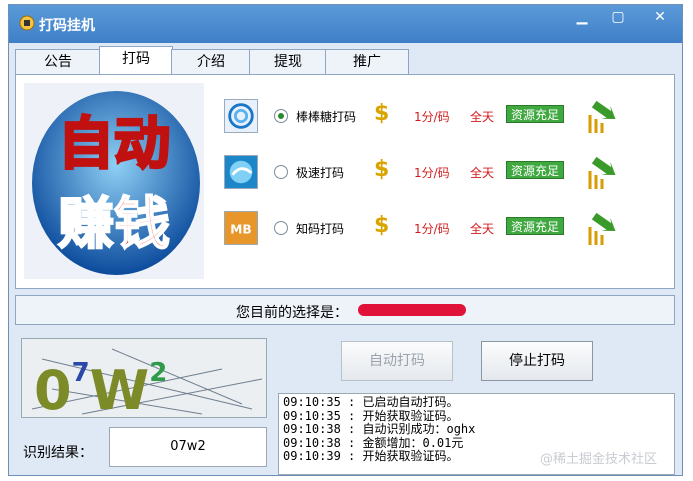  Describe the element at coordinates (326, 117) in the screenshot. I see `option-label: 棒棒糖打码` at that location.